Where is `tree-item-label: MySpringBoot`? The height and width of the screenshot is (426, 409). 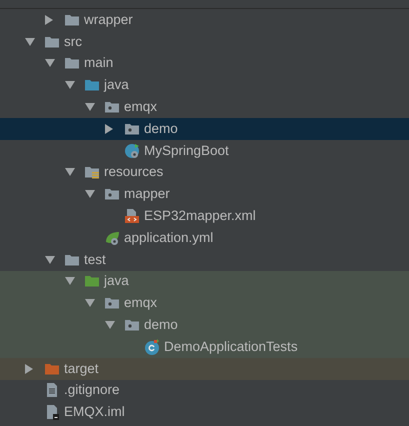 tree-item-label: MySpringBoot is located at coordinates (186, 150).